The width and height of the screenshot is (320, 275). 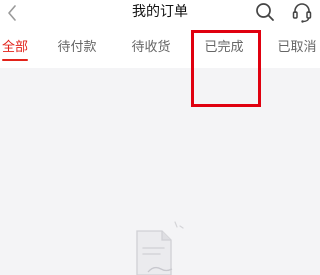 I want to click on active-tab-indicator, so click(x=15, y=60).